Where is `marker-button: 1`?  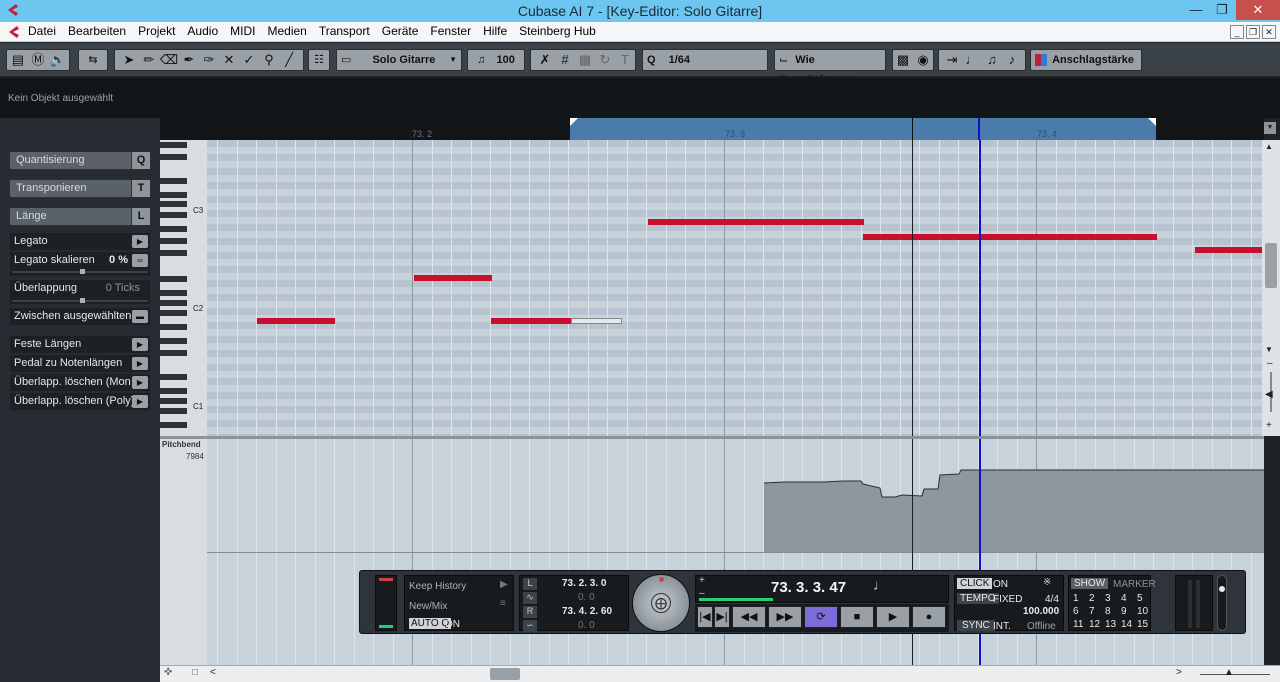 marker-button: 1 is located at coordinates (1076, 598).